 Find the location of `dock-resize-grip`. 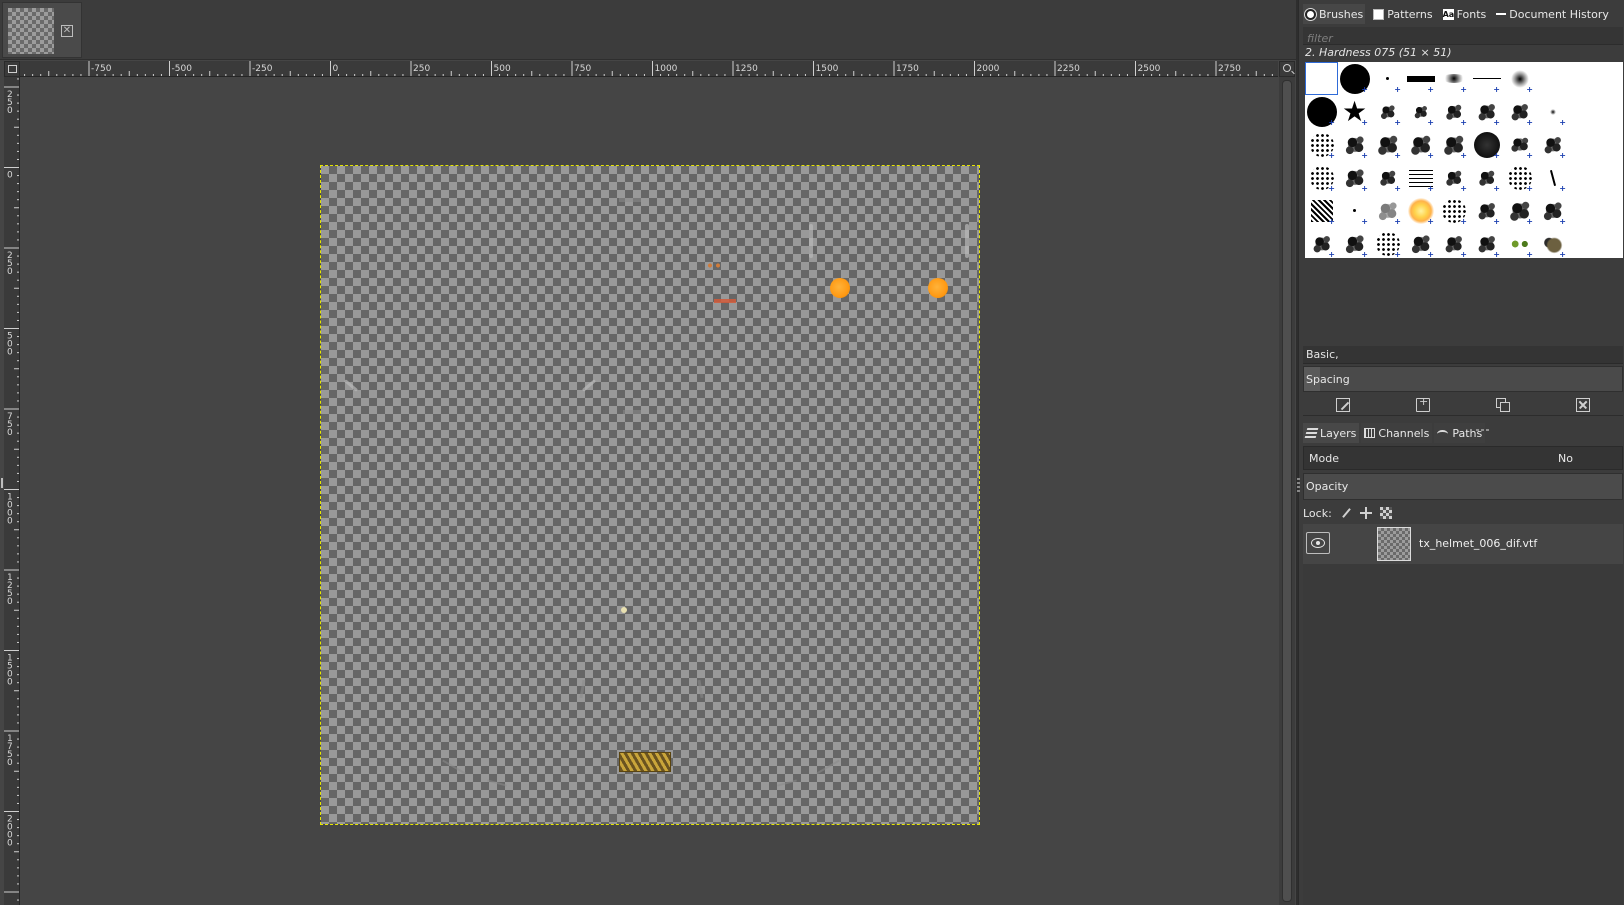

dock-resize-grip is located at coordinates (1486, 423).